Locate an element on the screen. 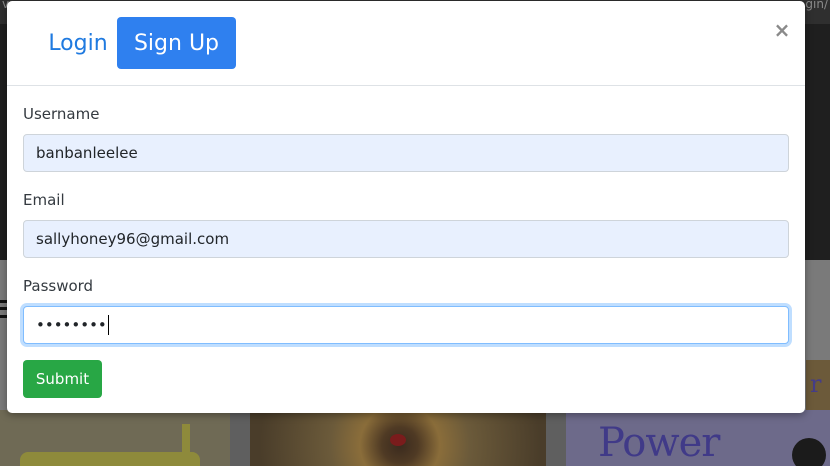 The height and width of the screenshot is (466, 830). password-value: •••••••• is located at coordinates (71, 325).